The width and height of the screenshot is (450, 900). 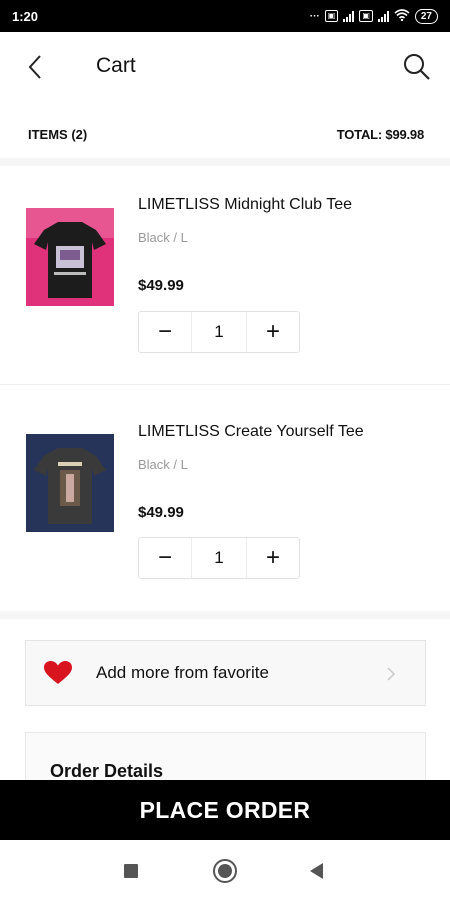 I want to click on sim-icon-2: ▣, so click(x=366, y=16).